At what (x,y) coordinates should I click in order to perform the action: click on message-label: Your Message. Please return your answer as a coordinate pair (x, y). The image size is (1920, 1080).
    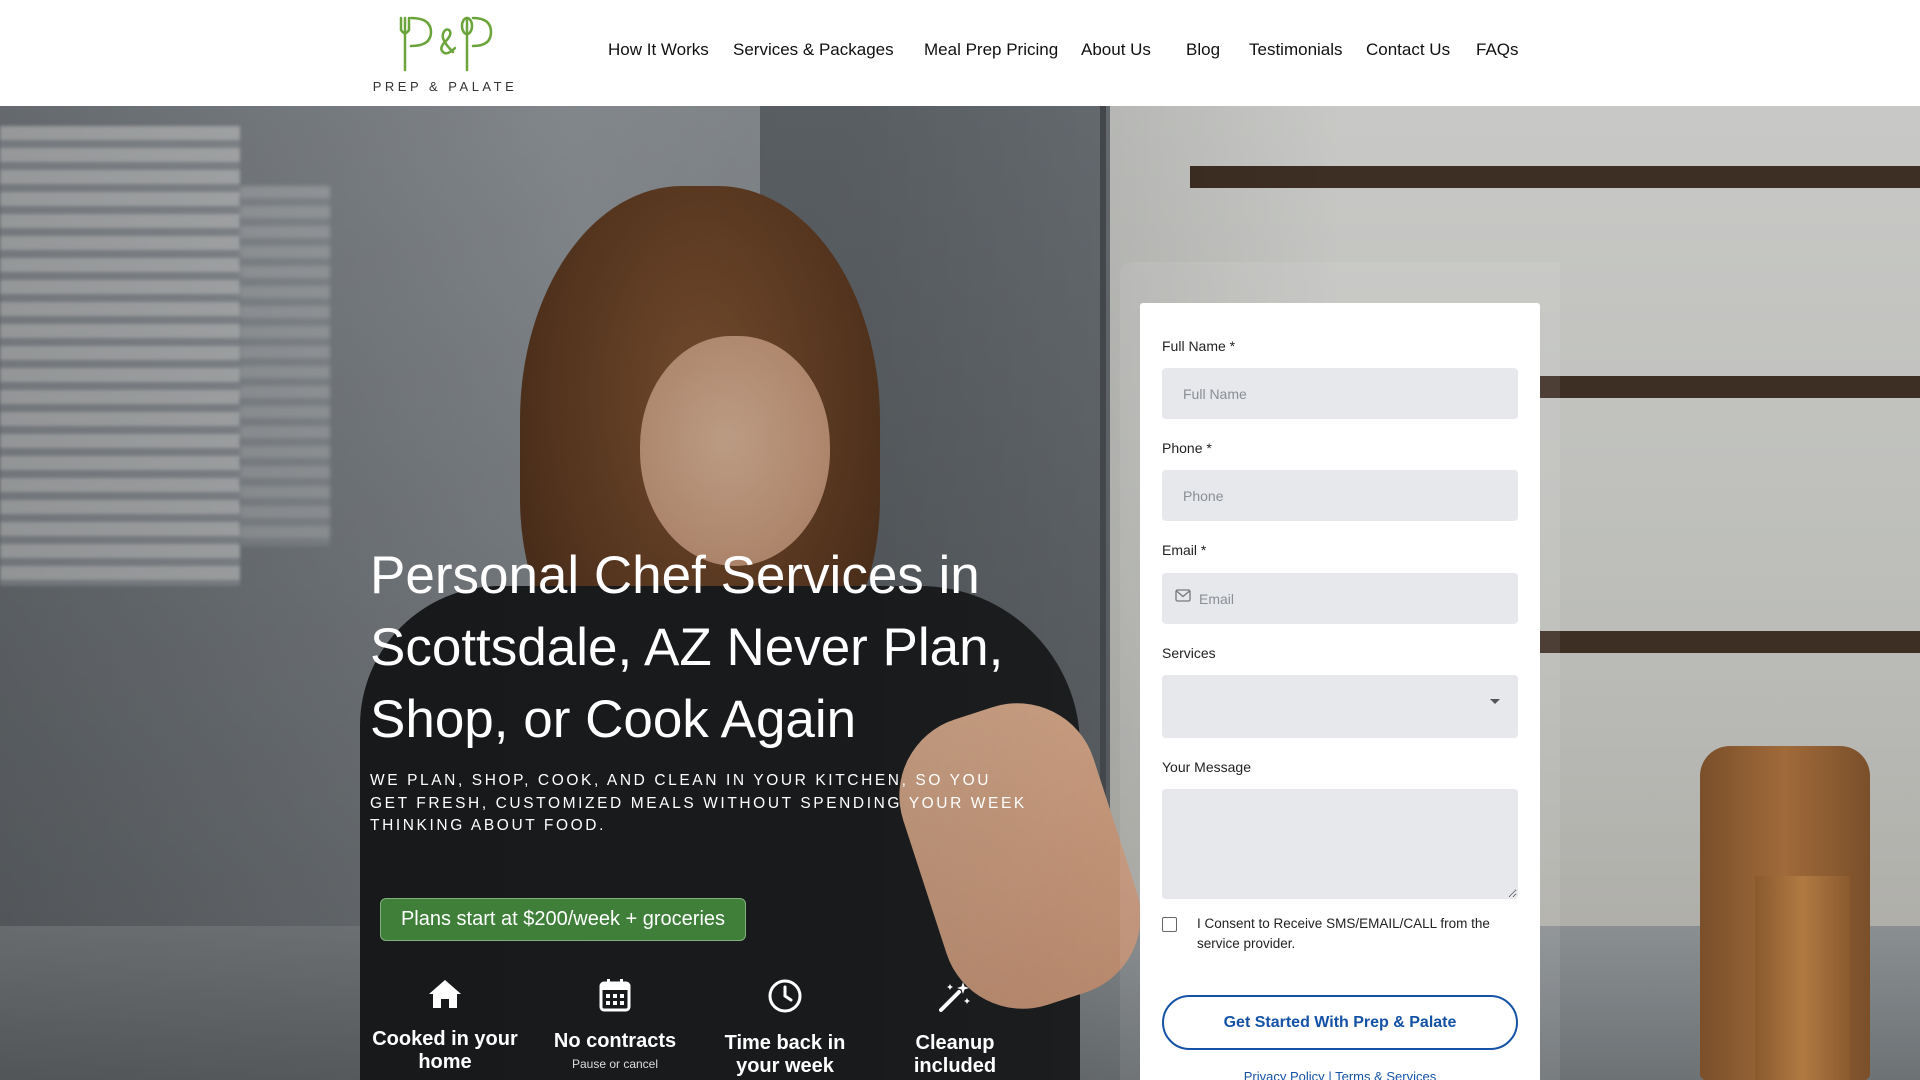
    Looking at the image, I should click on (1206, 767).